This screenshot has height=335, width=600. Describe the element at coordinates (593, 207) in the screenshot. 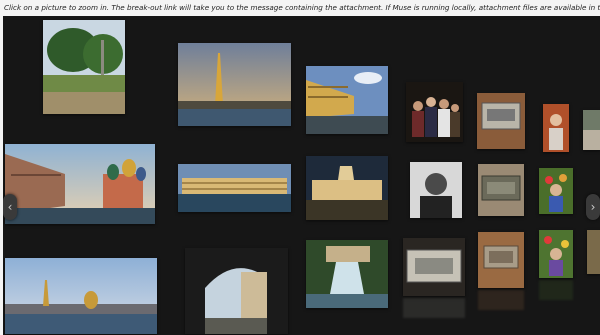

I see `next-arrow-button: ›` at that location.